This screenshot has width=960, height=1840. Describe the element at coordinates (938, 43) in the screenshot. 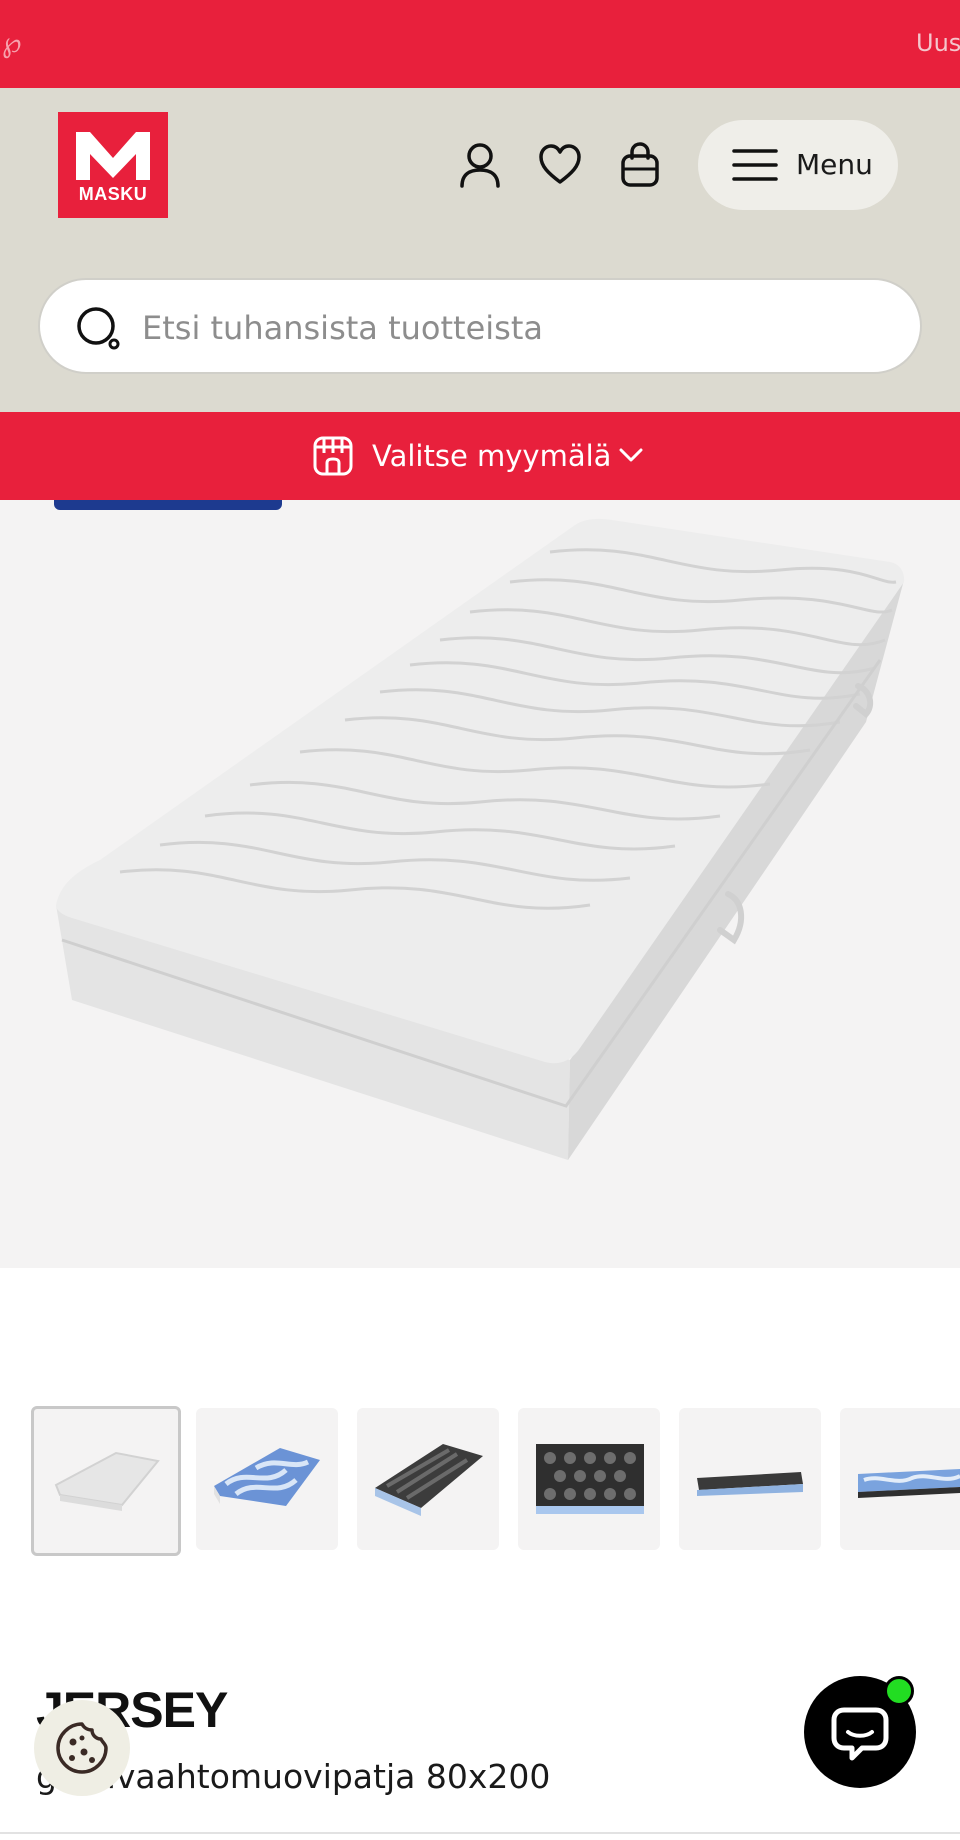

I see `promo-text: Uus` at that location.